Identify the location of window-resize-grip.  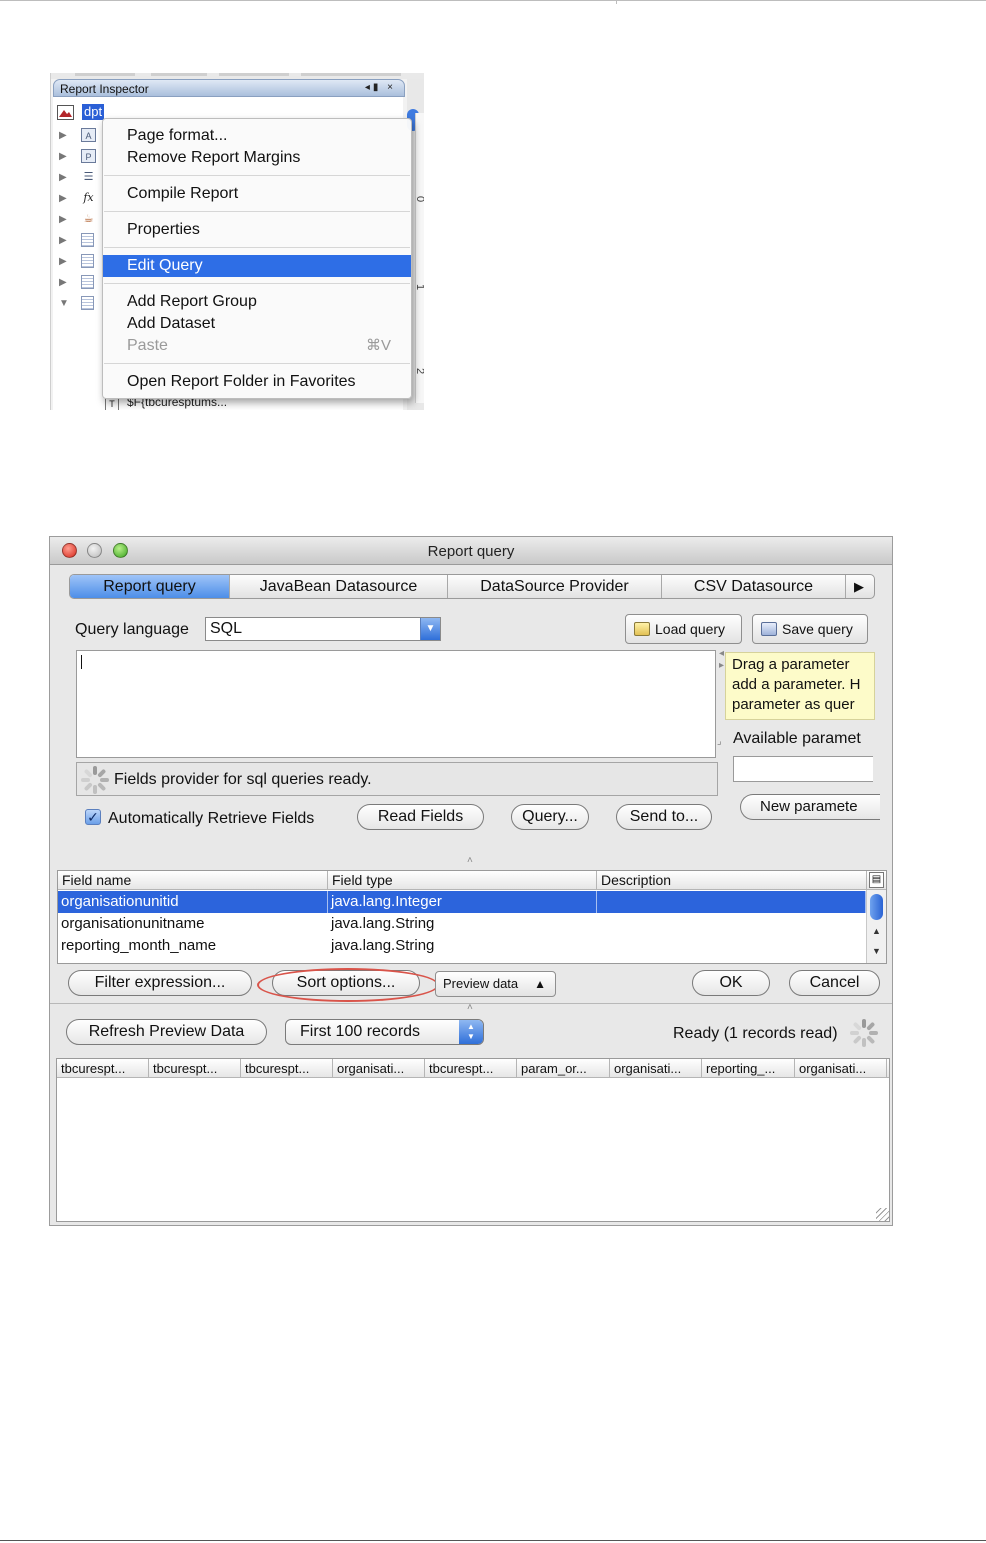
(883, 1215).